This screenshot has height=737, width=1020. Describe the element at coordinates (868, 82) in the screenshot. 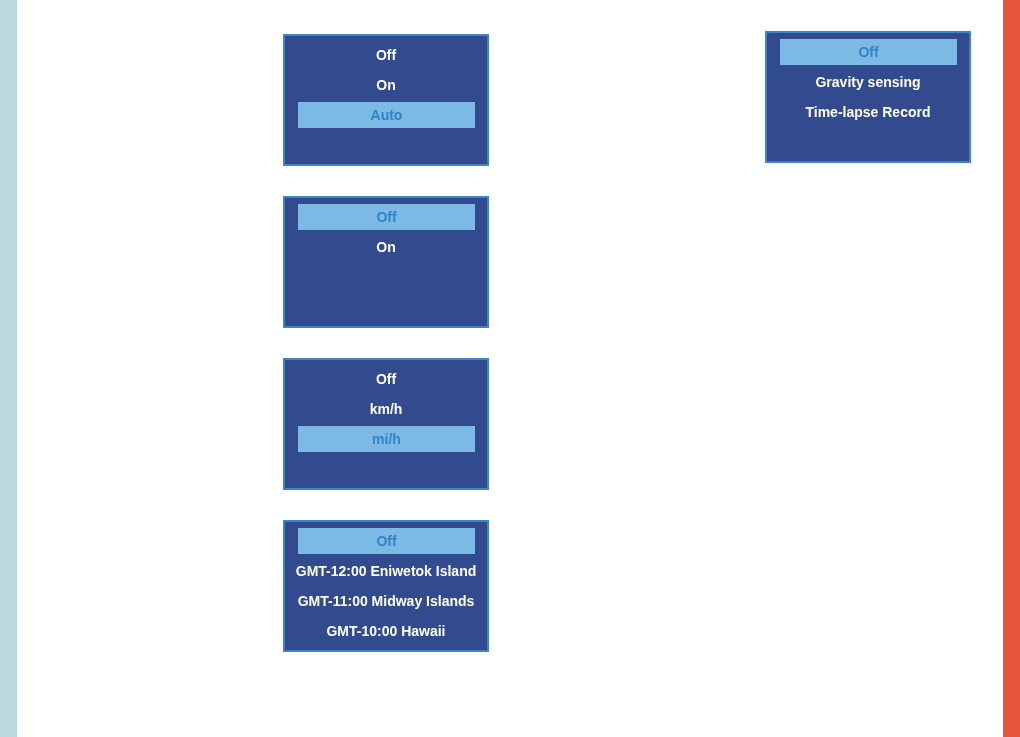

I see `menu-option: Gravity sensing` at that location.